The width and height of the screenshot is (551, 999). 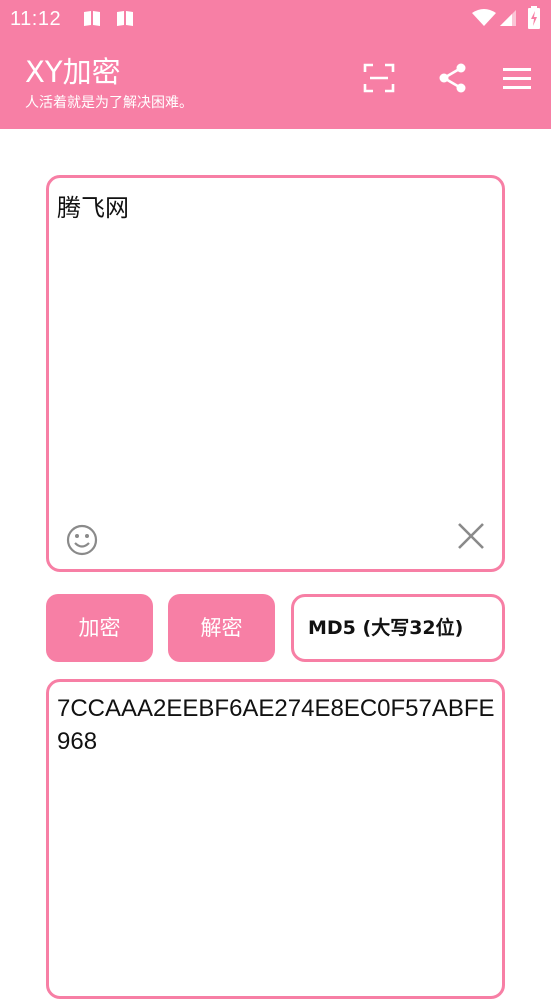 I want to click on app-title: XY加密, so click(x=73, y=72).